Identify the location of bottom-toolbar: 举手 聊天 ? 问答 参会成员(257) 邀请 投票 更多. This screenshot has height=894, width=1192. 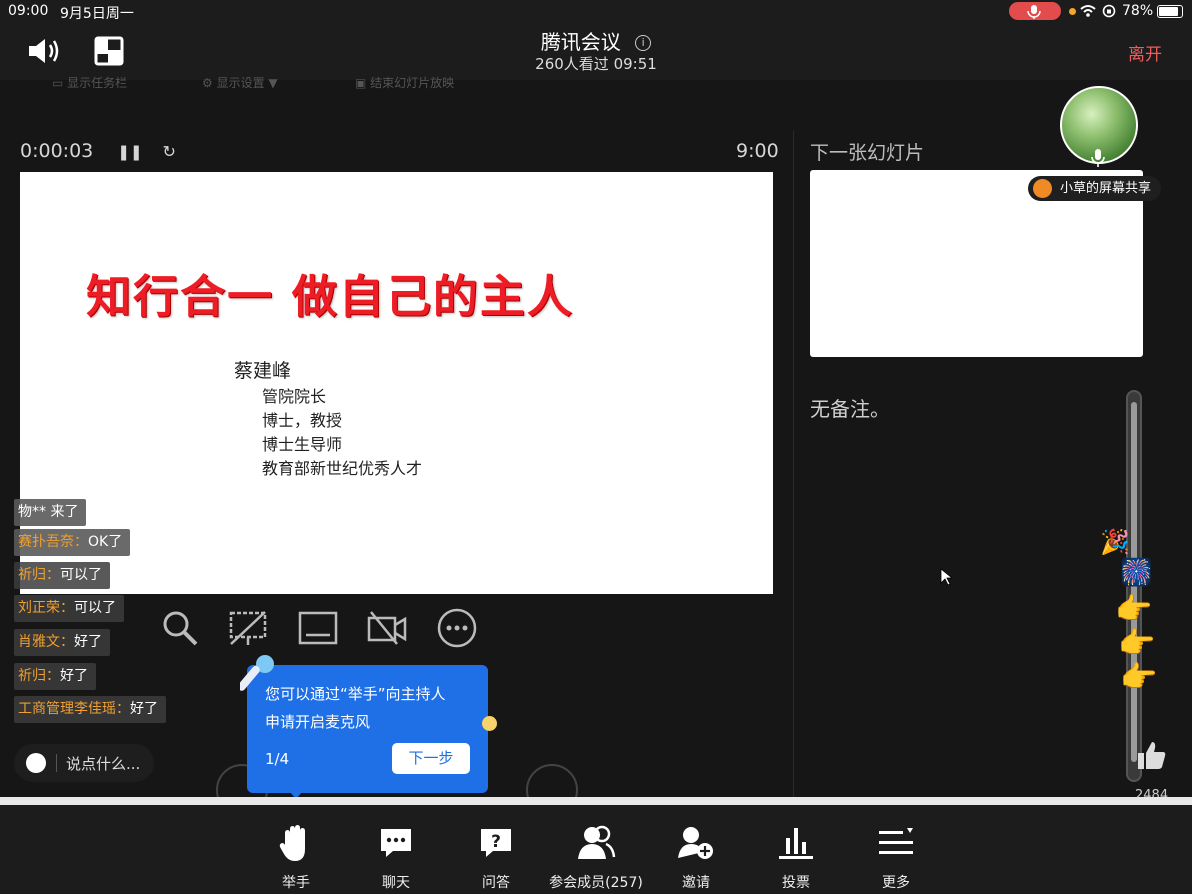
(596, 849).